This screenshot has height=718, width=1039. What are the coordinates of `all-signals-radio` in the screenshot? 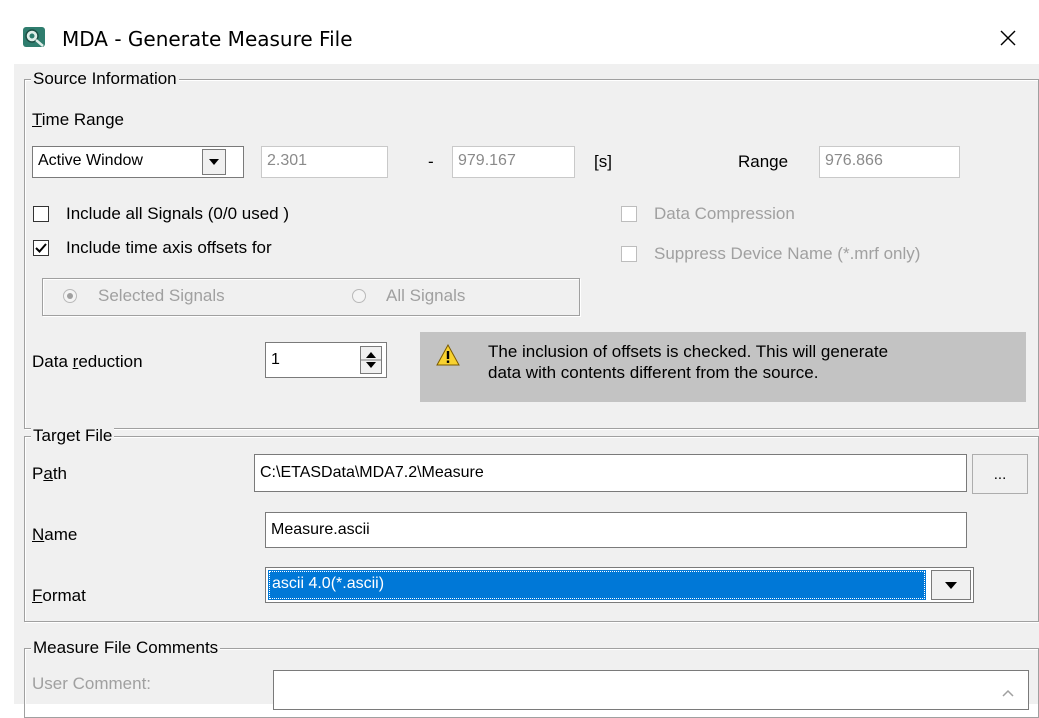 It's located at (359, 296).